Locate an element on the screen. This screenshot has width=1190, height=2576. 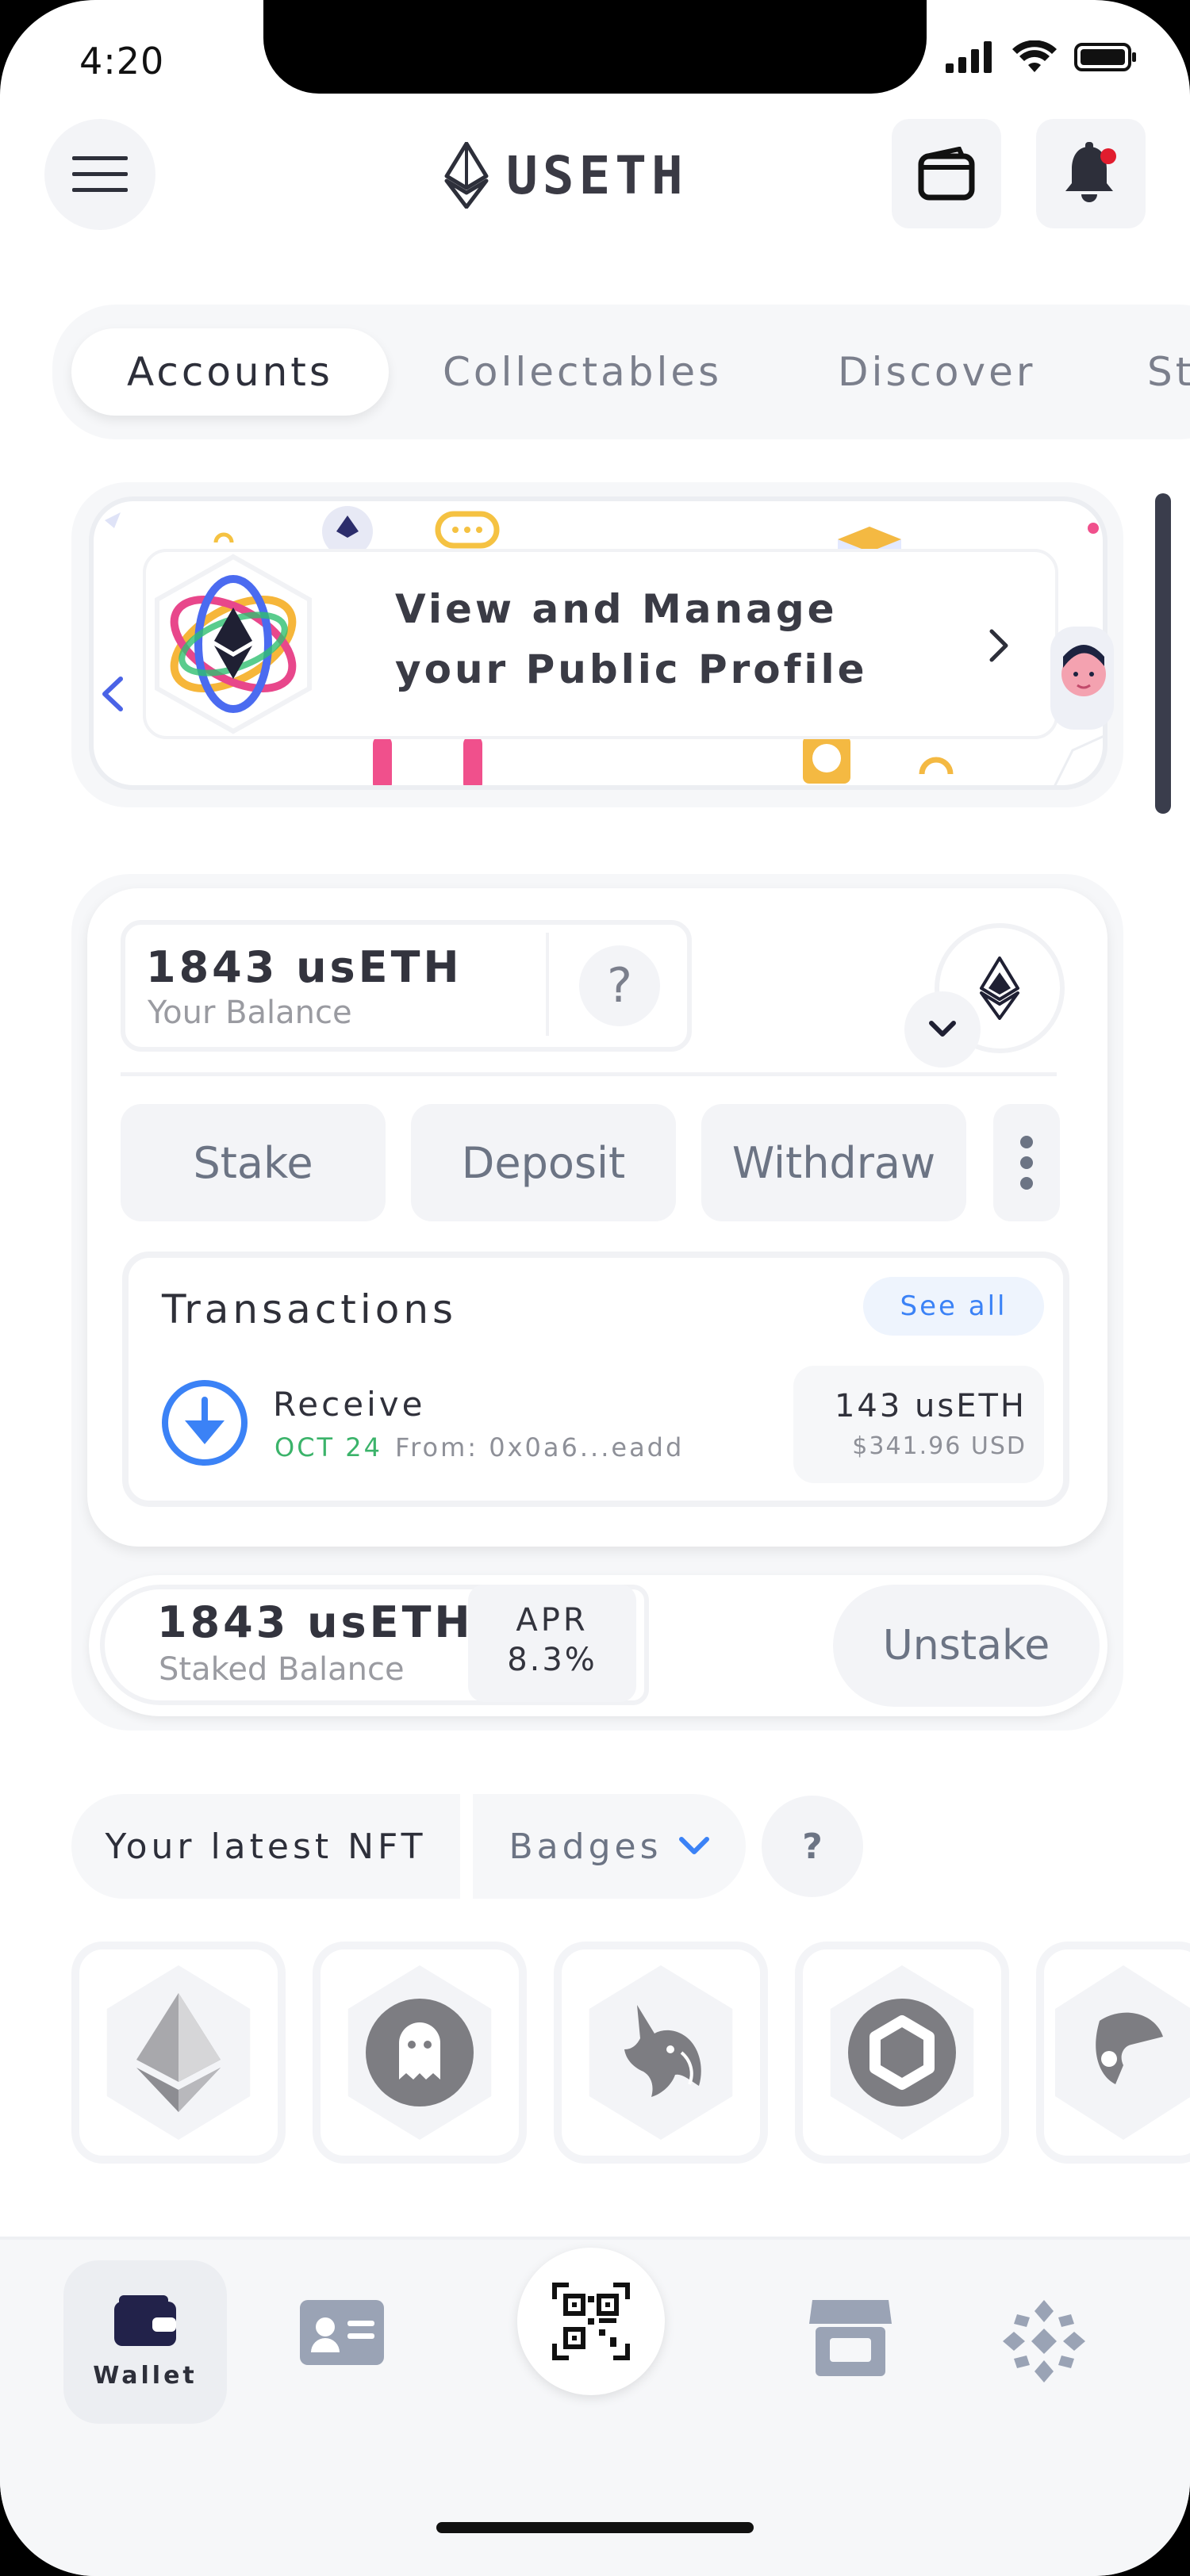
qr-code-icon is located at coordinates (591, 2321).